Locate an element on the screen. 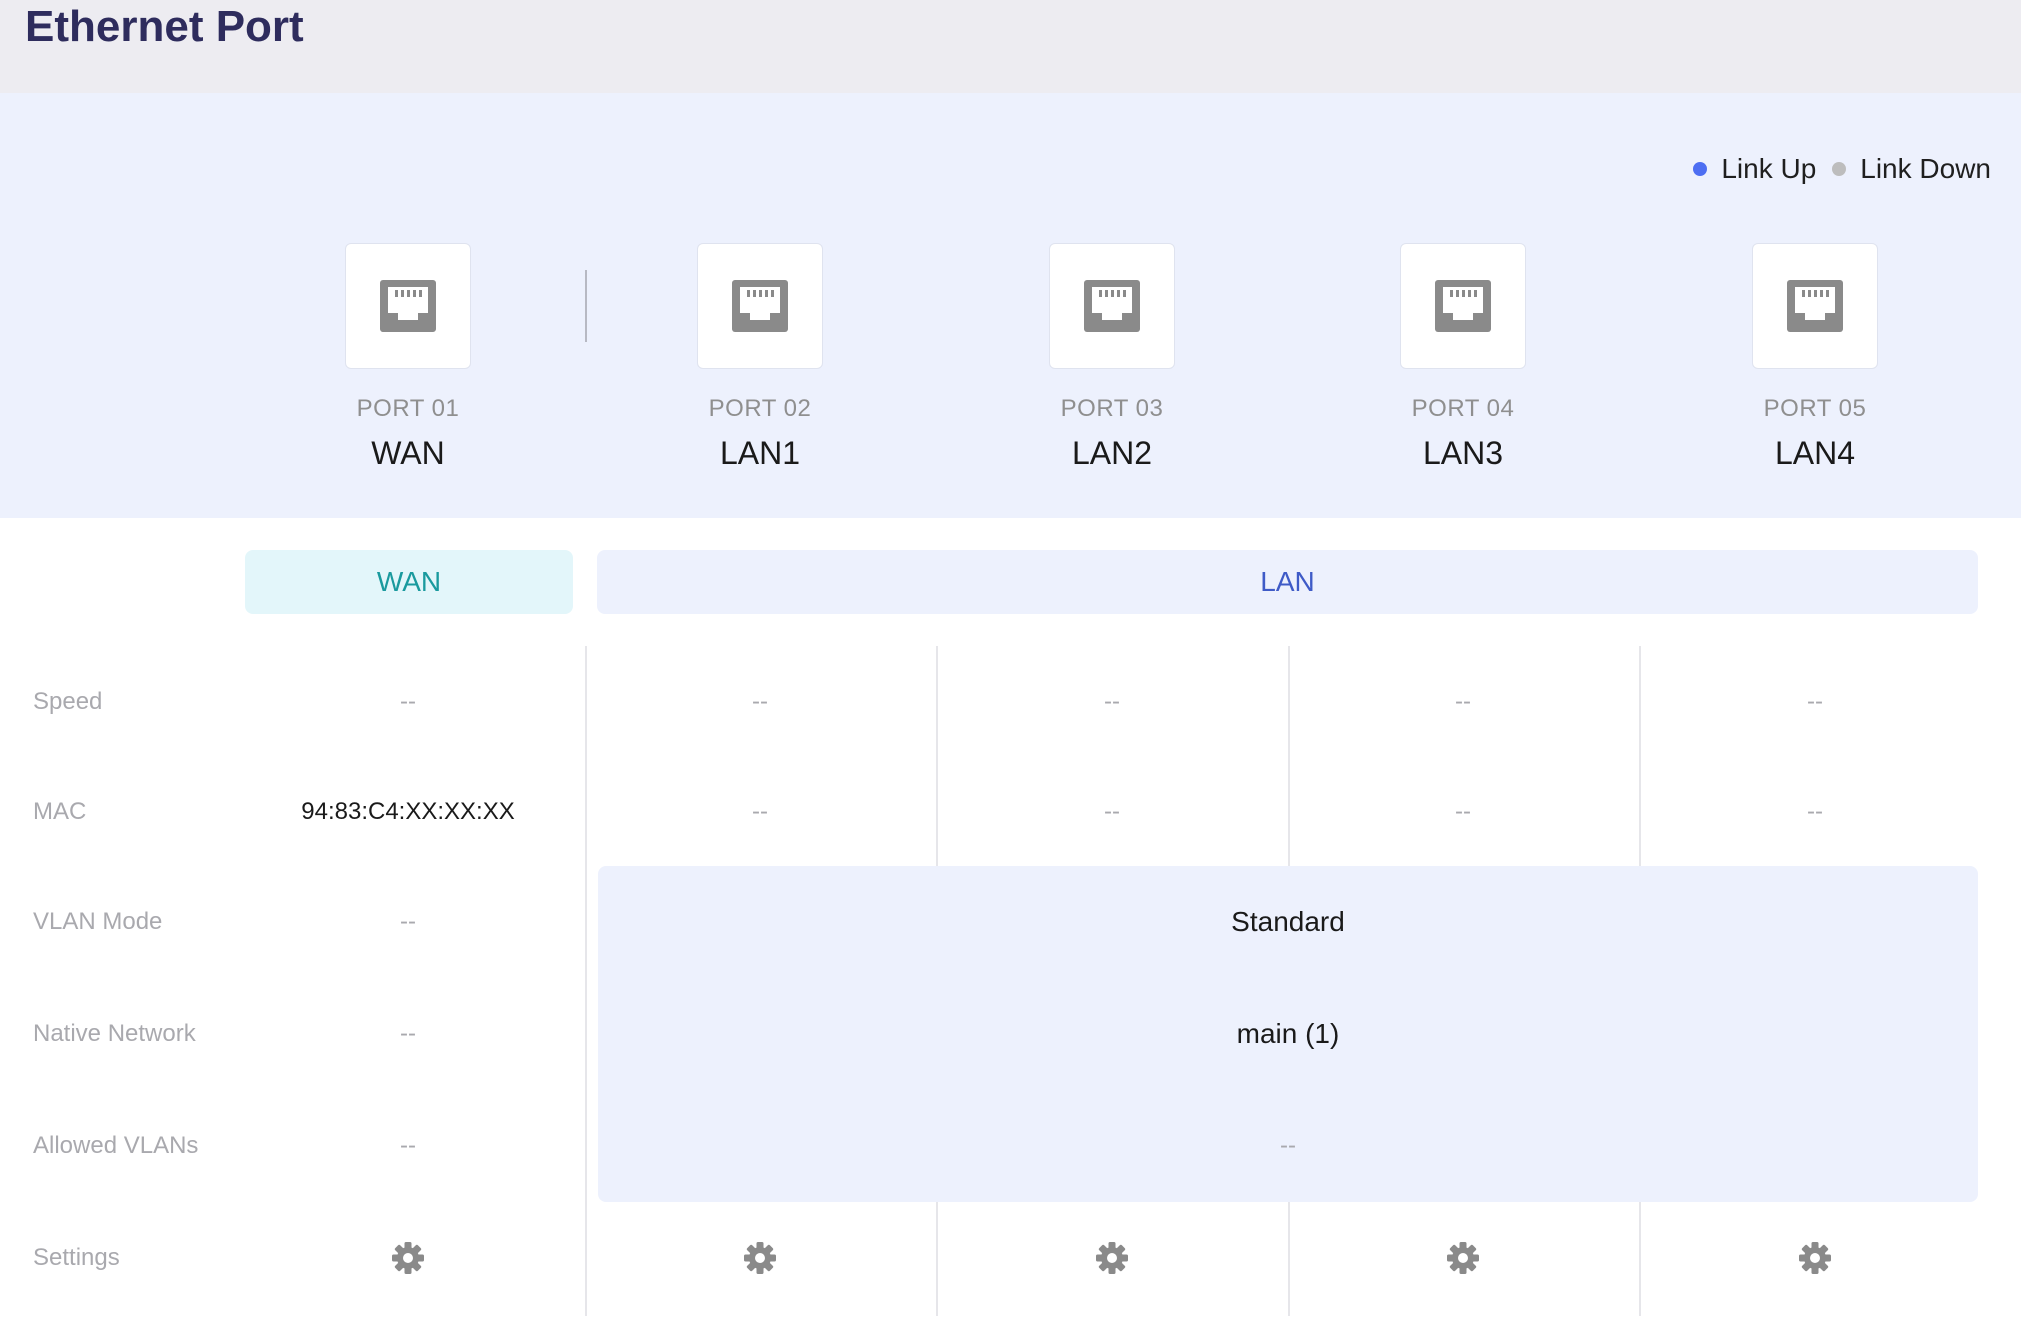  row-label-mac: MAC is located at coordinates (60, 811).